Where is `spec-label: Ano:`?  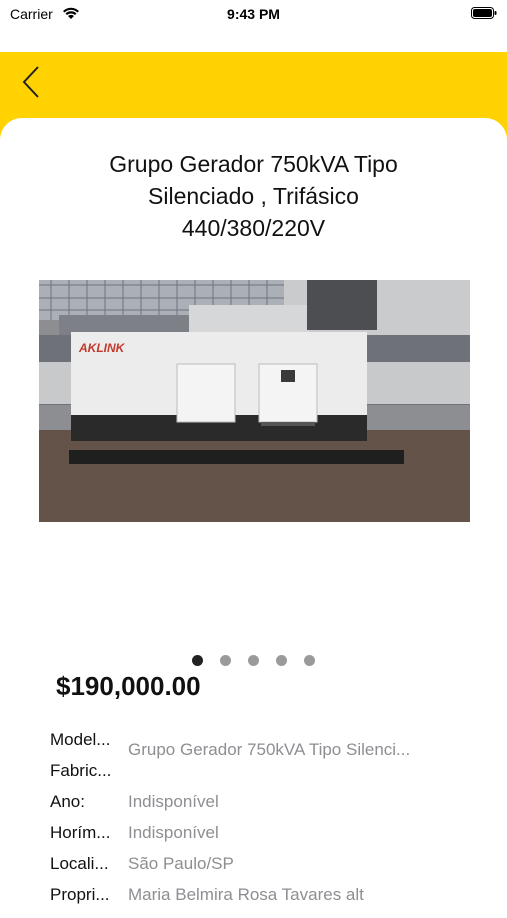
spec-label: Ano: is located at coordinates (67, 801).